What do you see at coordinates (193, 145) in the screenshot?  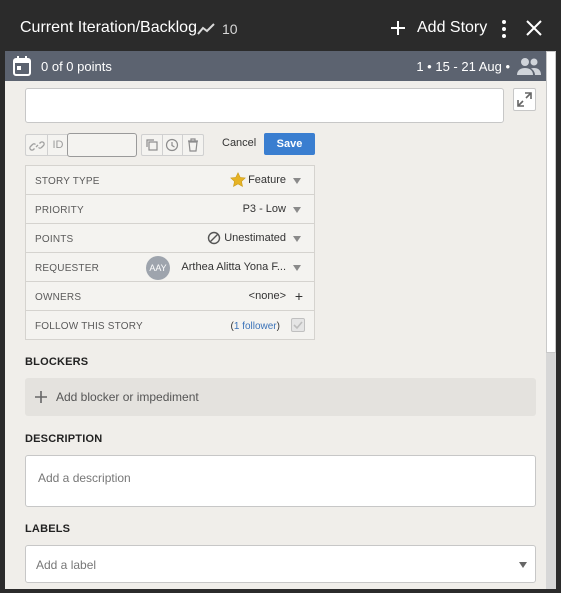 I see `trash-icon` at bounding box center [193, 145].